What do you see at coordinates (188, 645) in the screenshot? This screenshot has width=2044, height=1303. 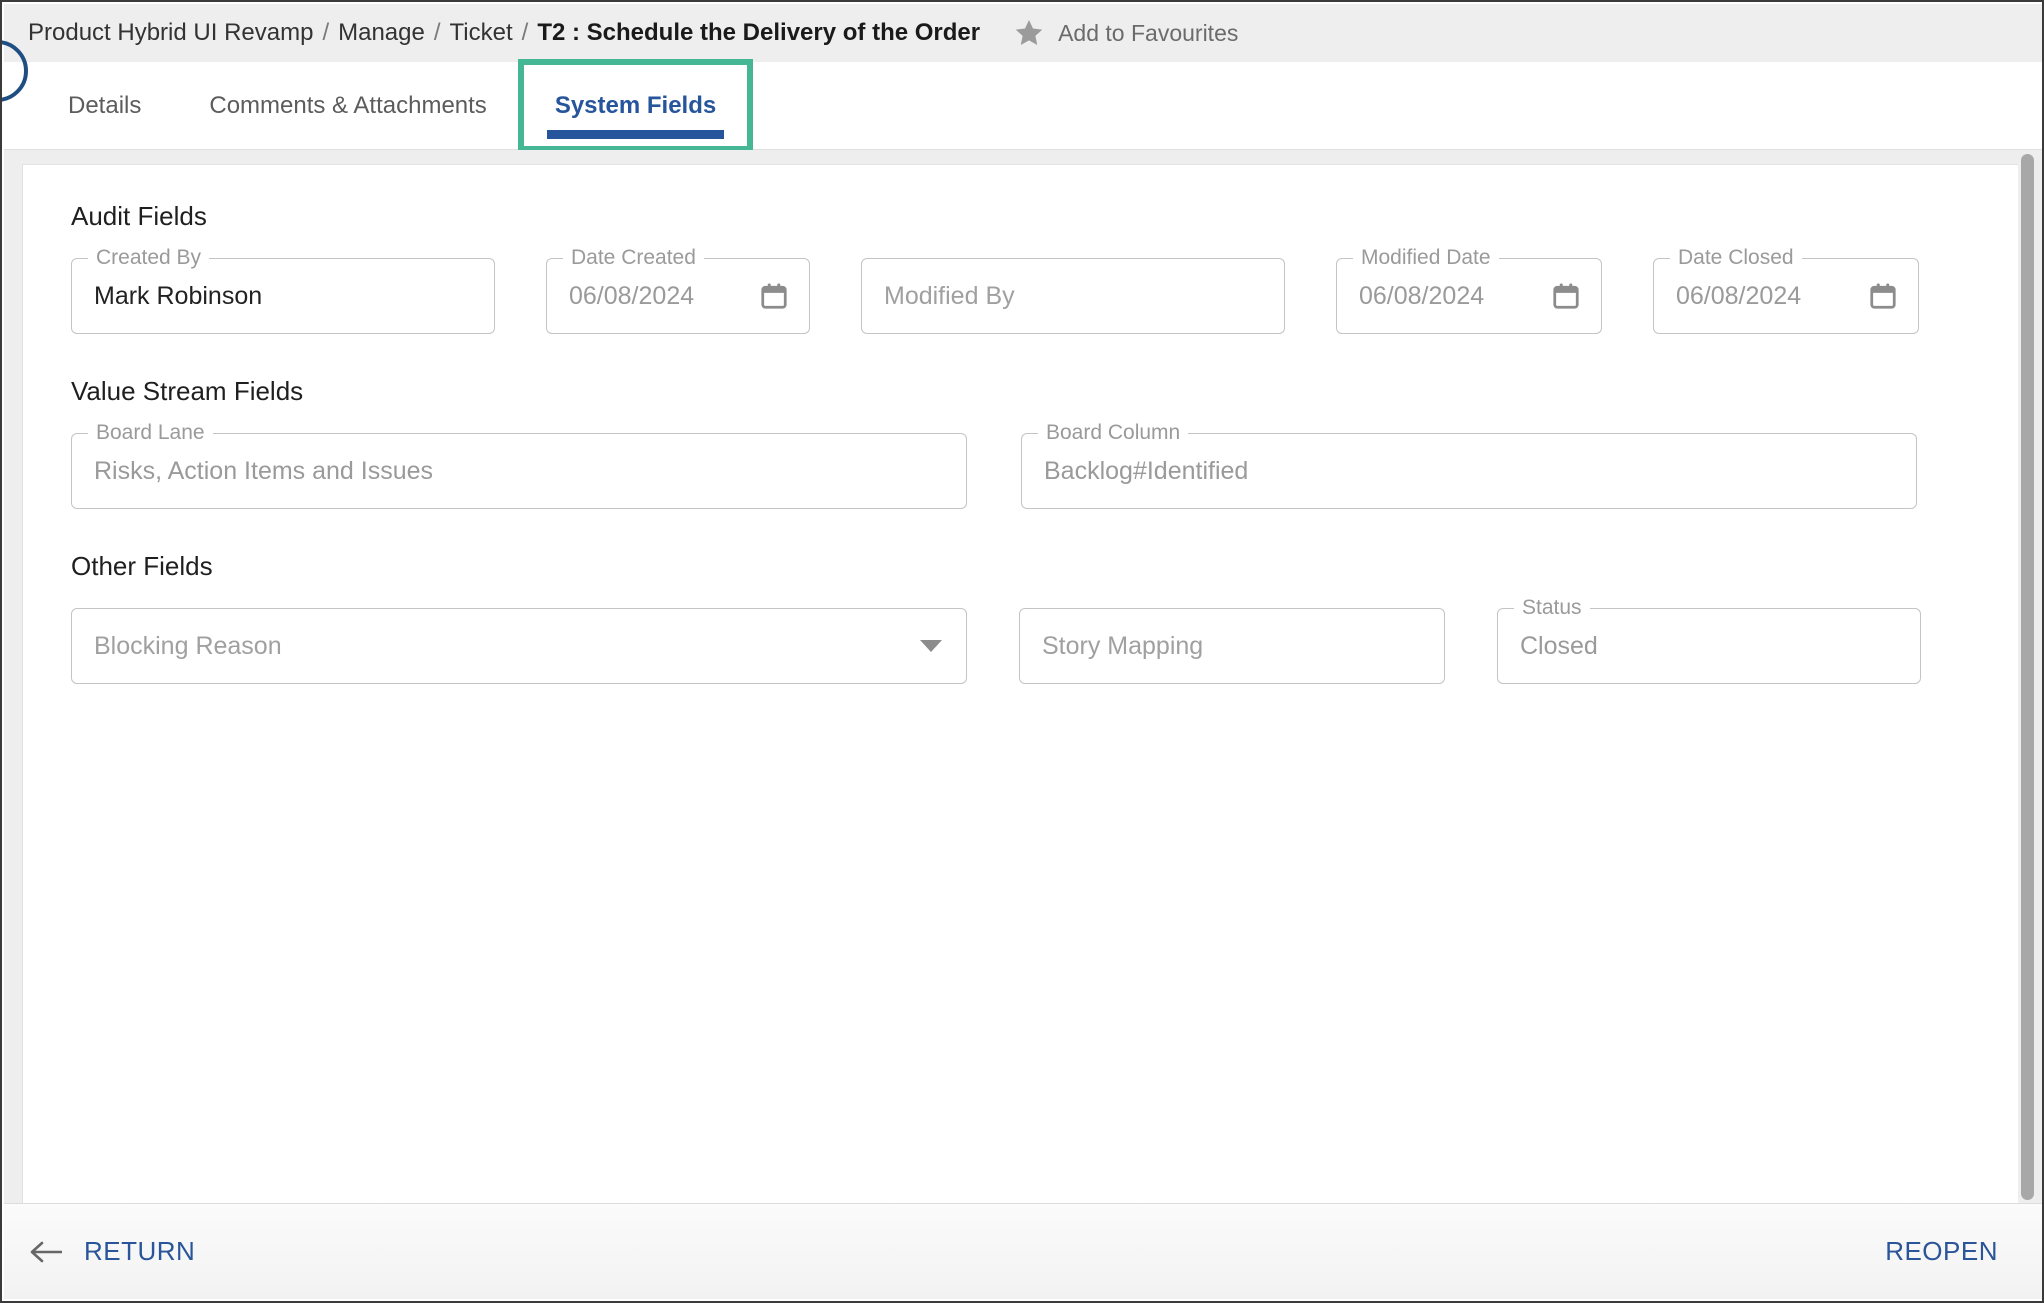 I see `field-blocking-reason-placeholder: Blocking Reason` at bounding box center [188, 645].